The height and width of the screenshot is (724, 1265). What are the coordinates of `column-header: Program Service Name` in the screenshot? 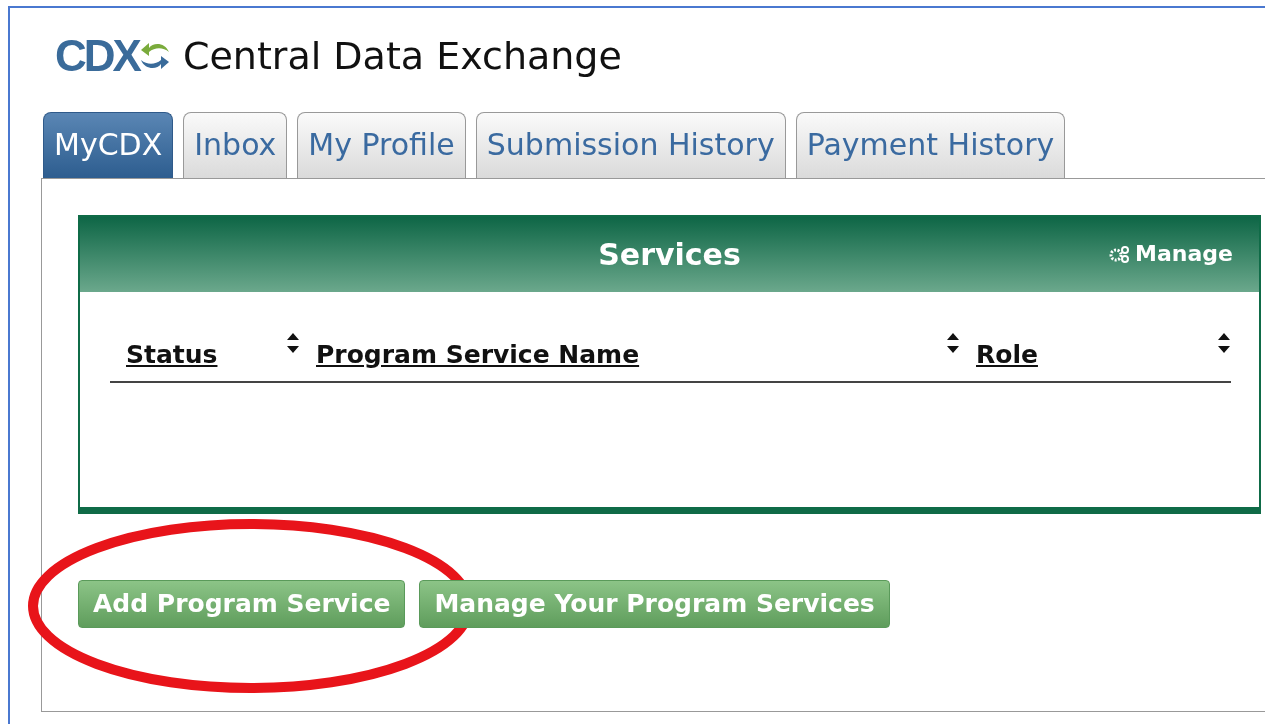 It's located at (478, 354).